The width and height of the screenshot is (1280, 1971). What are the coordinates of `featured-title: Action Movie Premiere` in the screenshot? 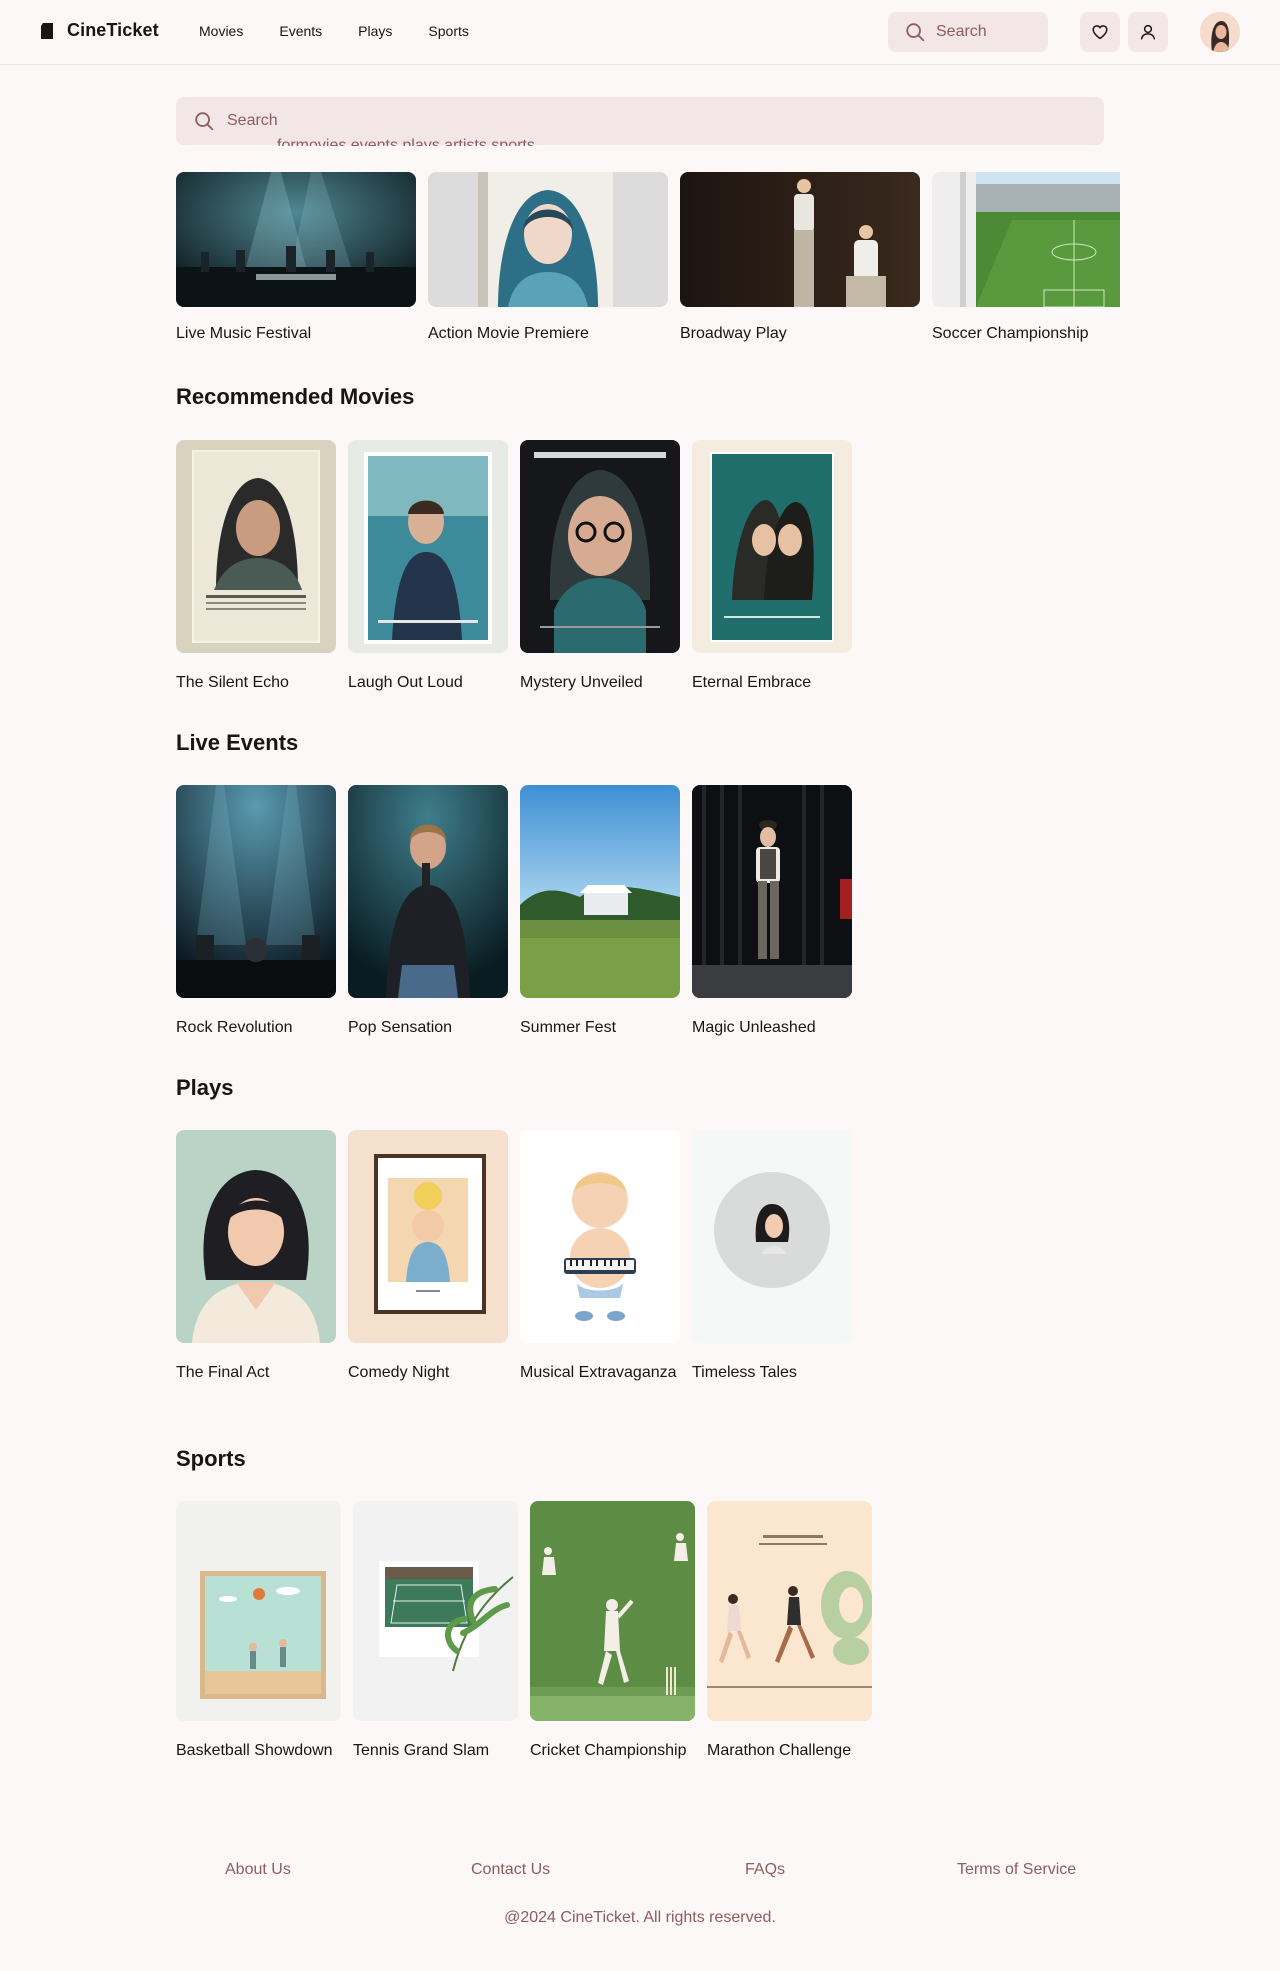 It's located at (508, 333).